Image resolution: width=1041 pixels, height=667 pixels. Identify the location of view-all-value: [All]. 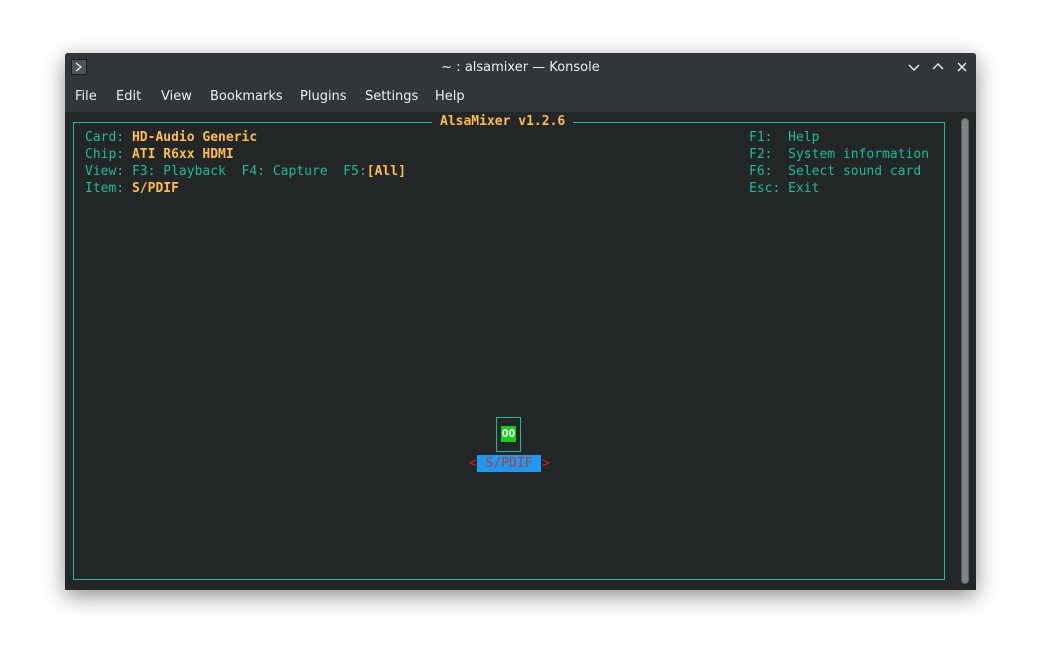
(386, 171).